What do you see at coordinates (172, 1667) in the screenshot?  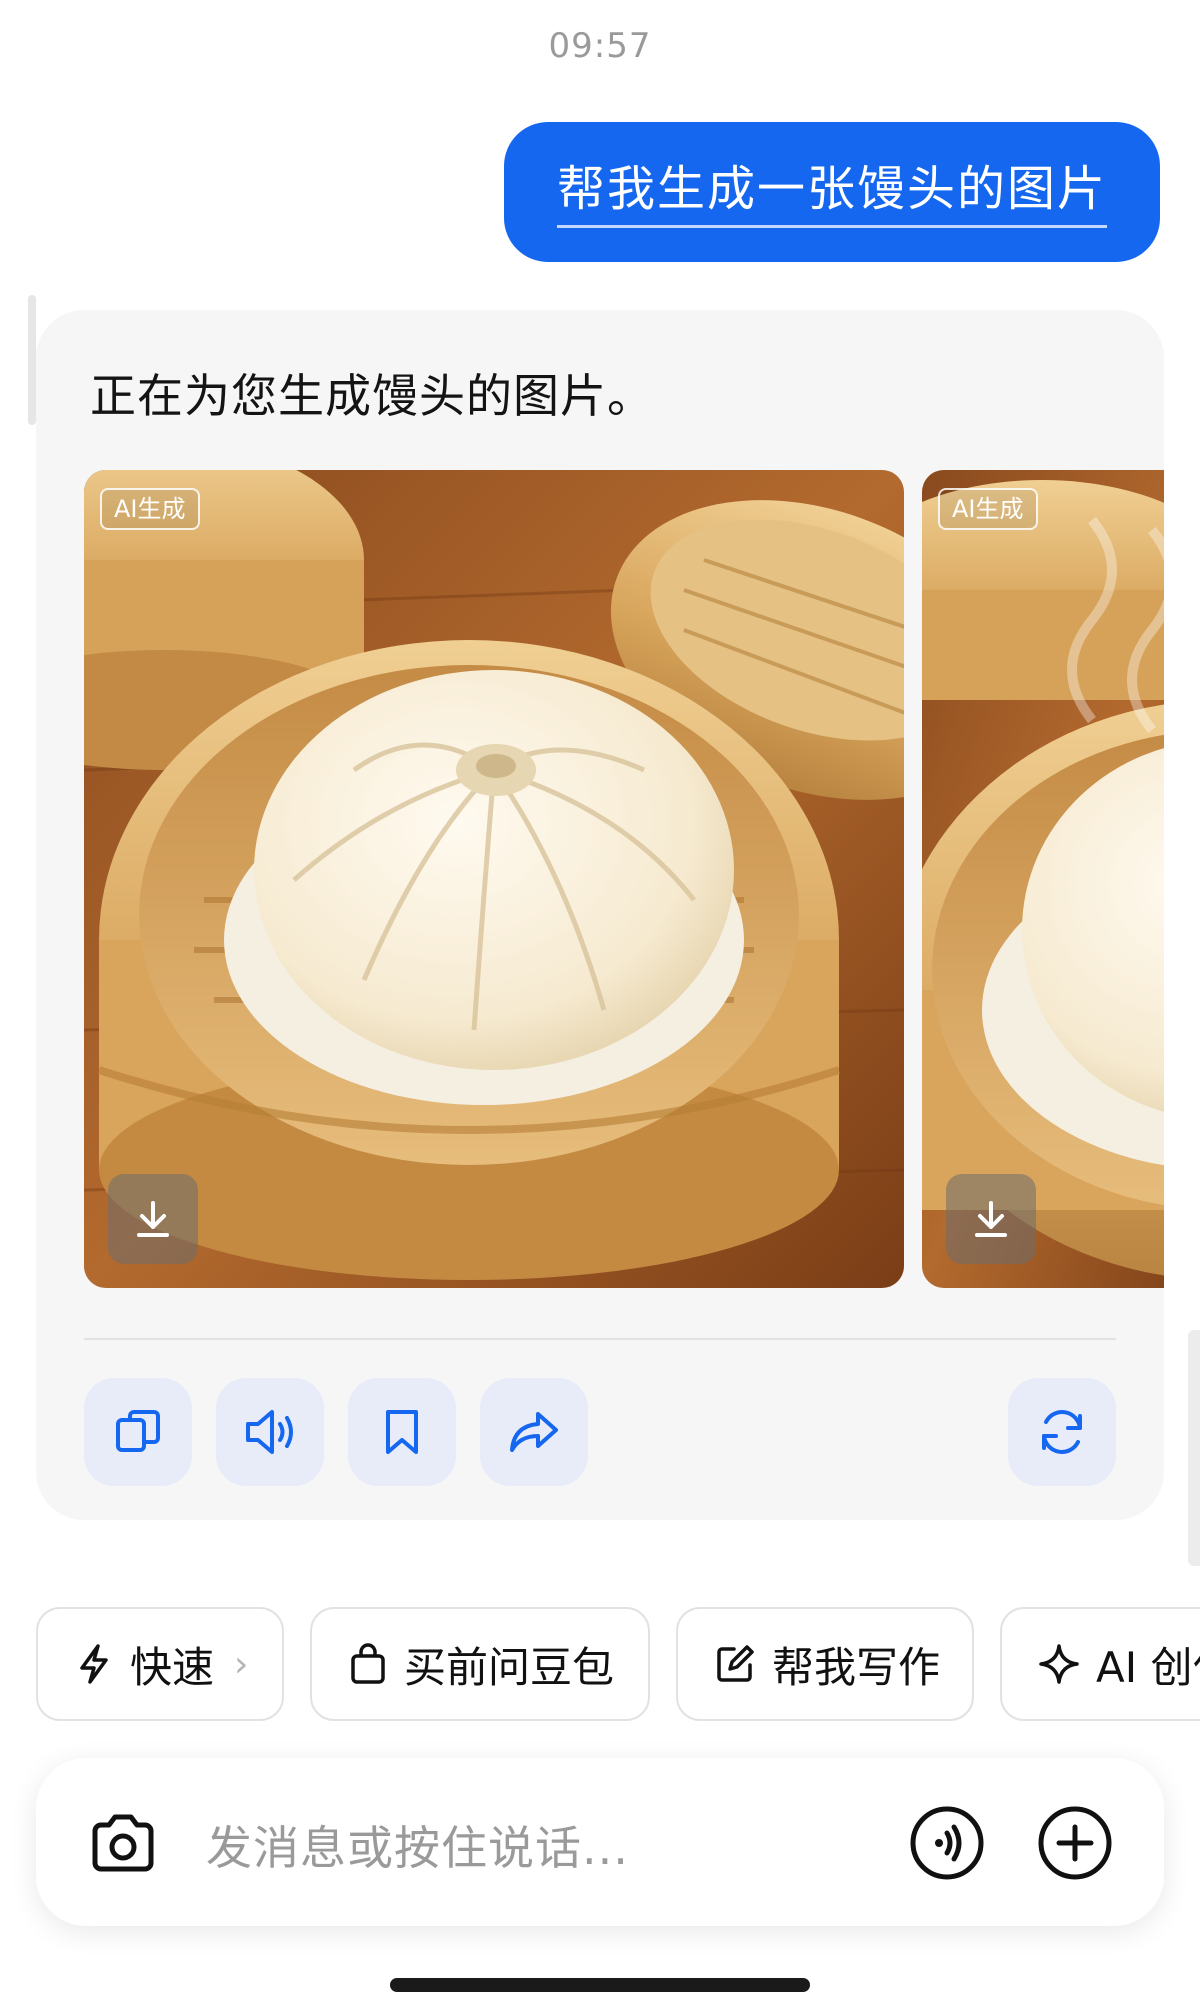 I see `chip-label: 快速` at bounding box center [172, 1667].